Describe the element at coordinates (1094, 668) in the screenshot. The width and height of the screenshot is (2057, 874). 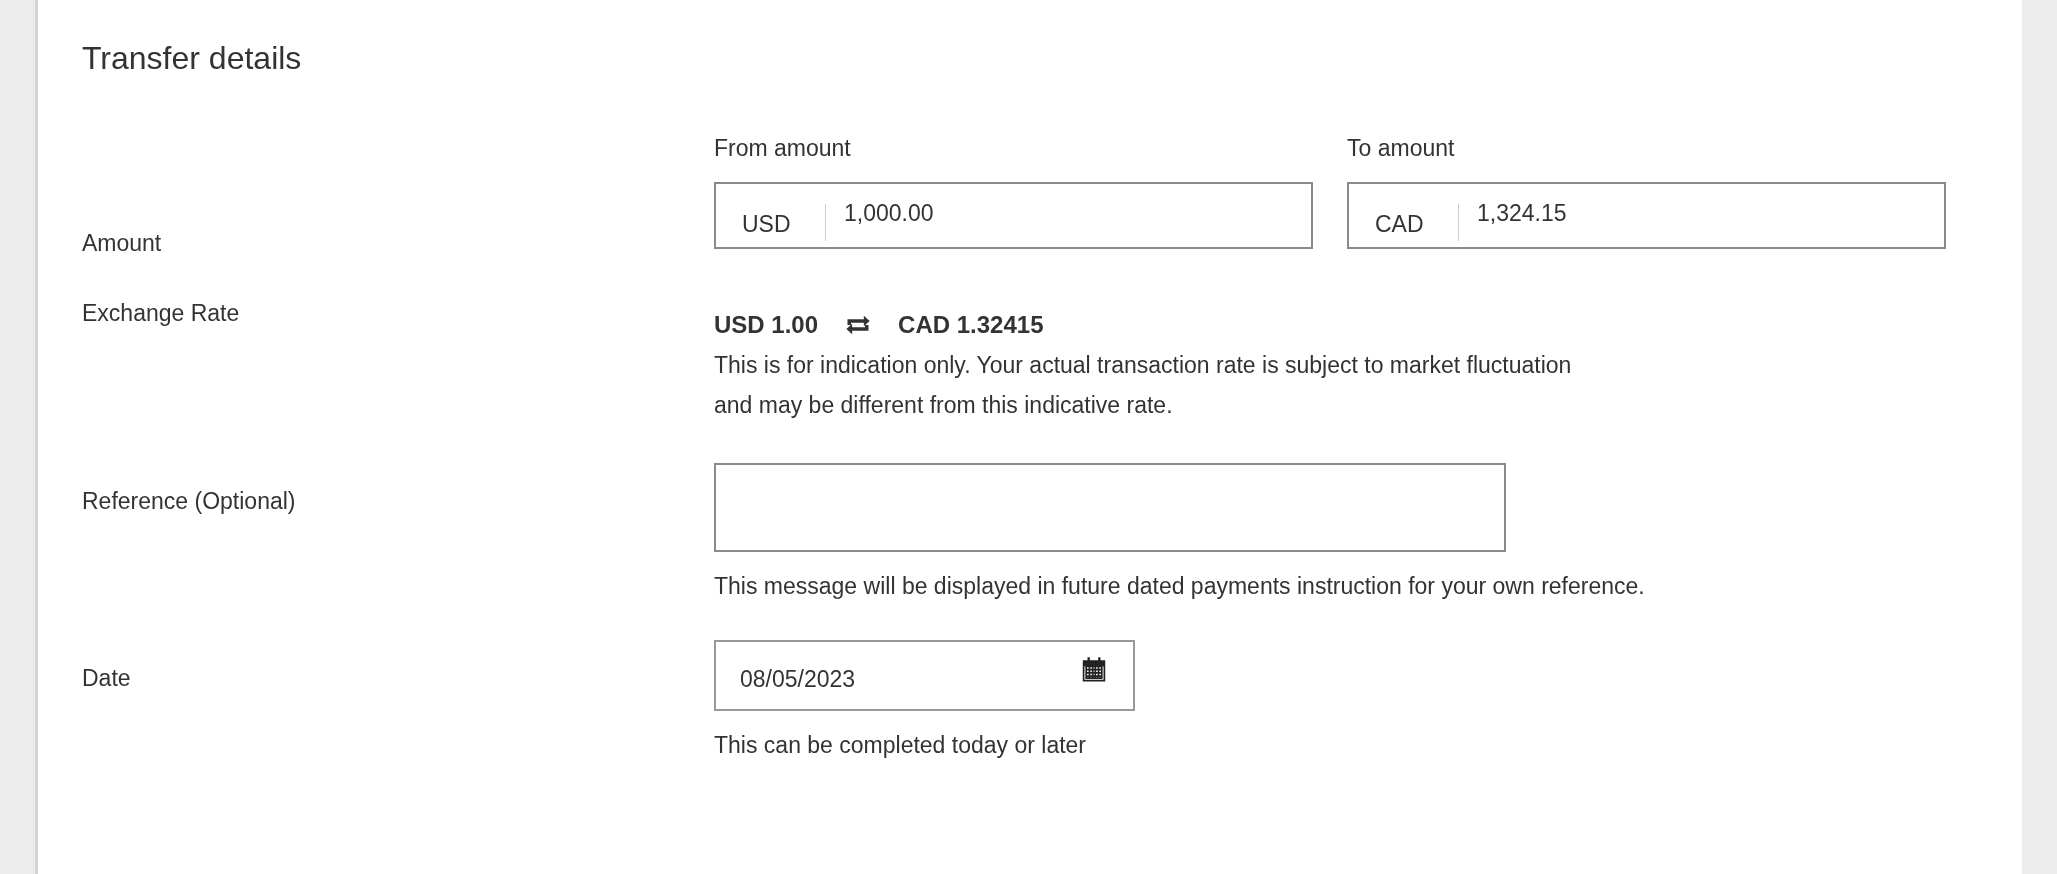
I see `calendar-icon` at that location.